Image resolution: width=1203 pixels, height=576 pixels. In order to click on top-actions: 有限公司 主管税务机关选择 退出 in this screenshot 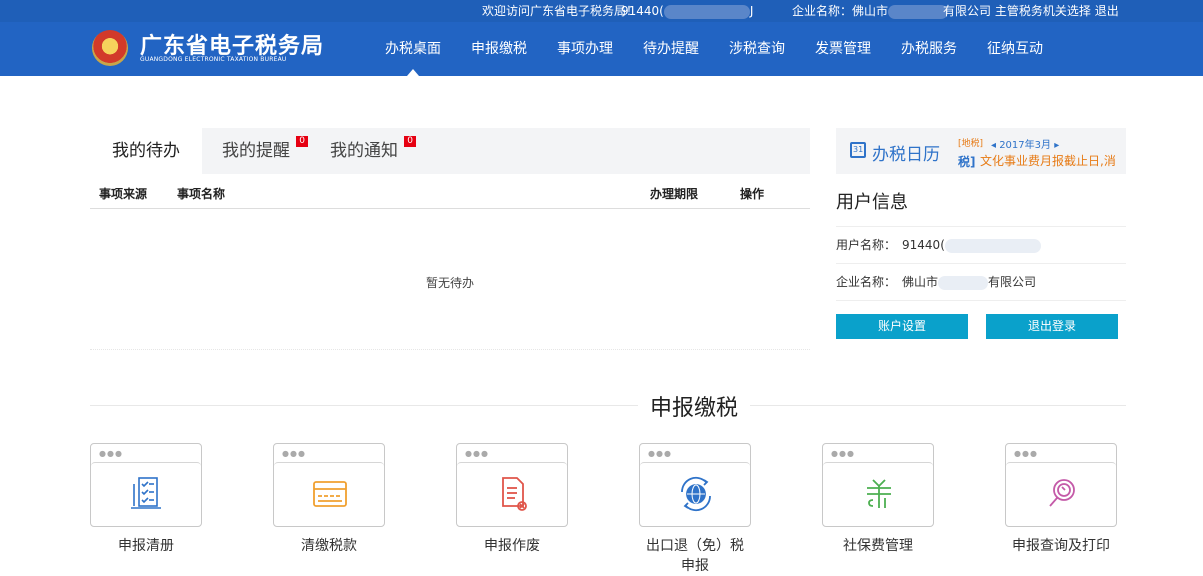, I will do `click(1031, 11)`.